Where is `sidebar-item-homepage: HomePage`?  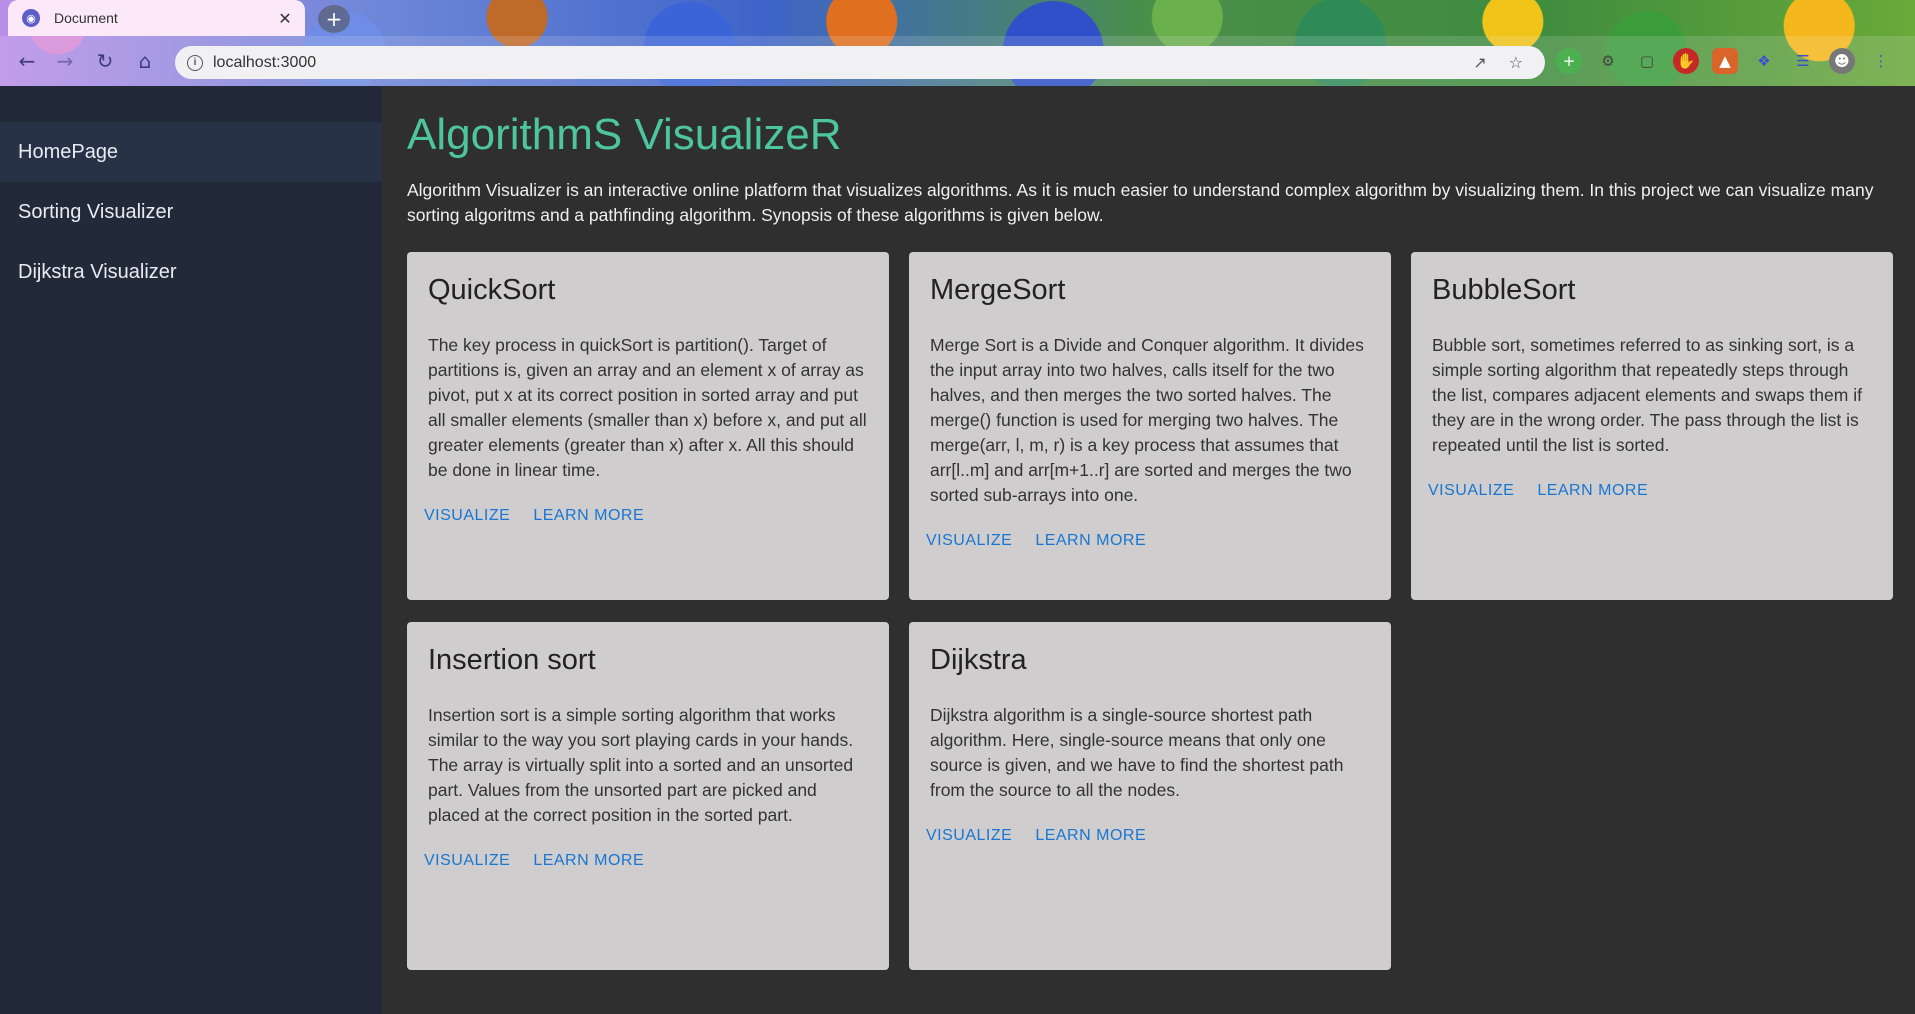
sidebar-item-homepage: HomePage is located at coordinates (191, 152).